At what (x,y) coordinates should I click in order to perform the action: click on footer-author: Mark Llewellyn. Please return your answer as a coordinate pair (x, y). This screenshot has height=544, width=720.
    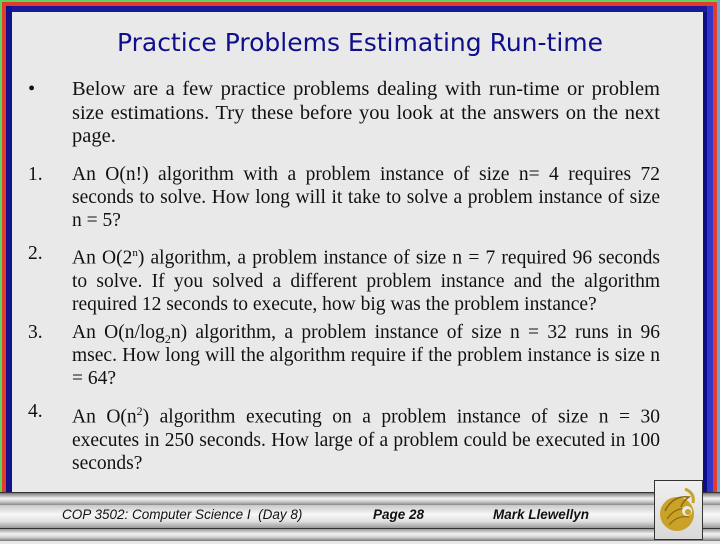
    Looking at the image, I should click on (541, 514).